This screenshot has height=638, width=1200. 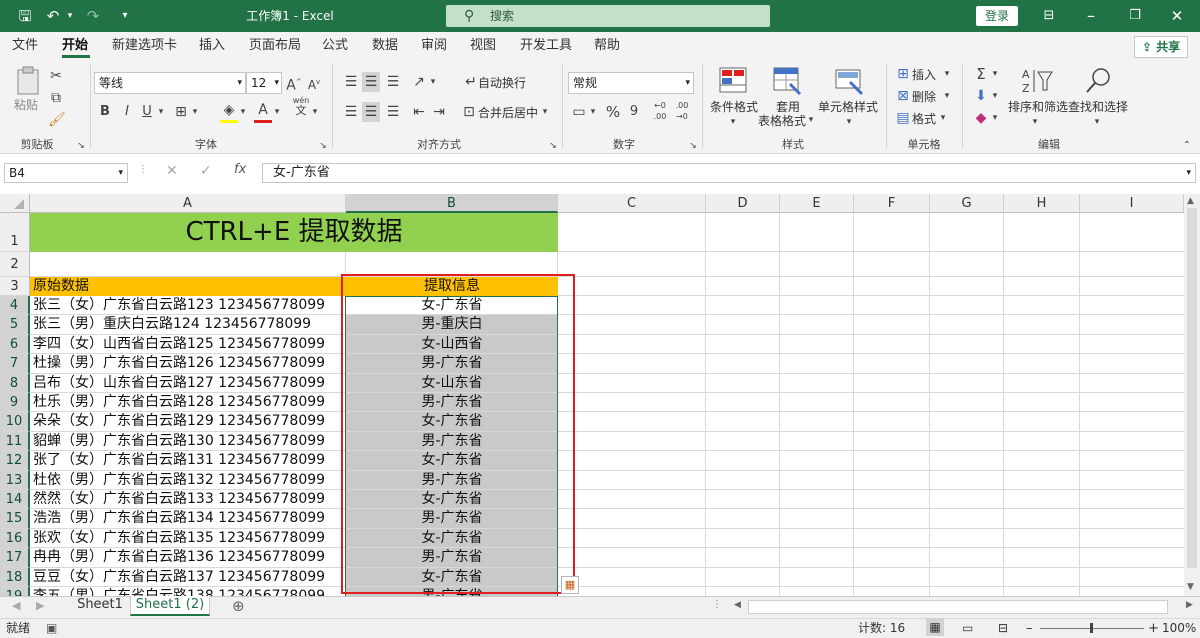 I want to click on find-select-icon, so click(x=1099, y=81).